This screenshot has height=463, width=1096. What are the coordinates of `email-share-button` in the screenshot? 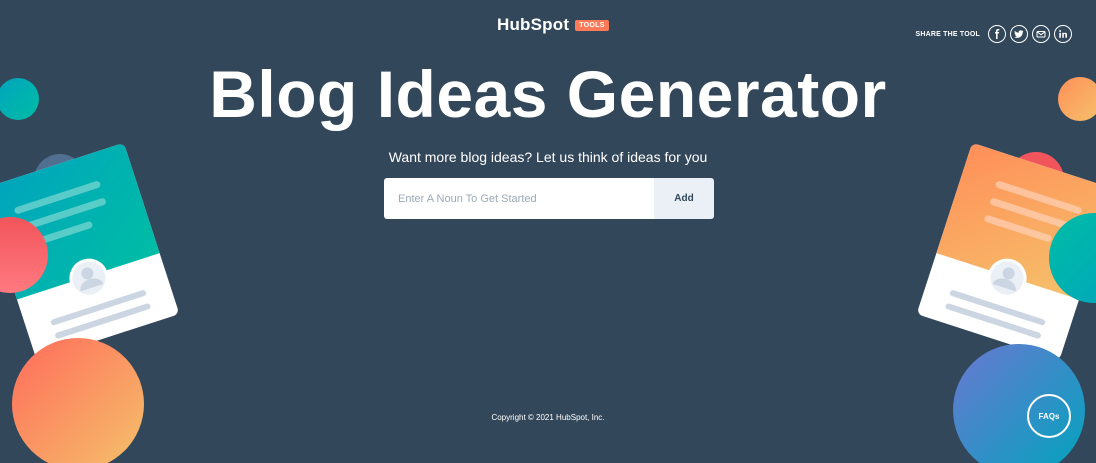 It's located at (1041, 34).